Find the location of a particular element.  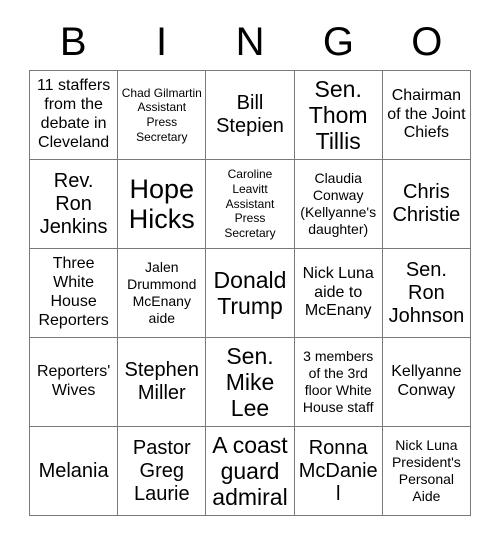

bingo-cell-label: 11 staffers from the debate in Cleveland is located at coordinates (73, 114).